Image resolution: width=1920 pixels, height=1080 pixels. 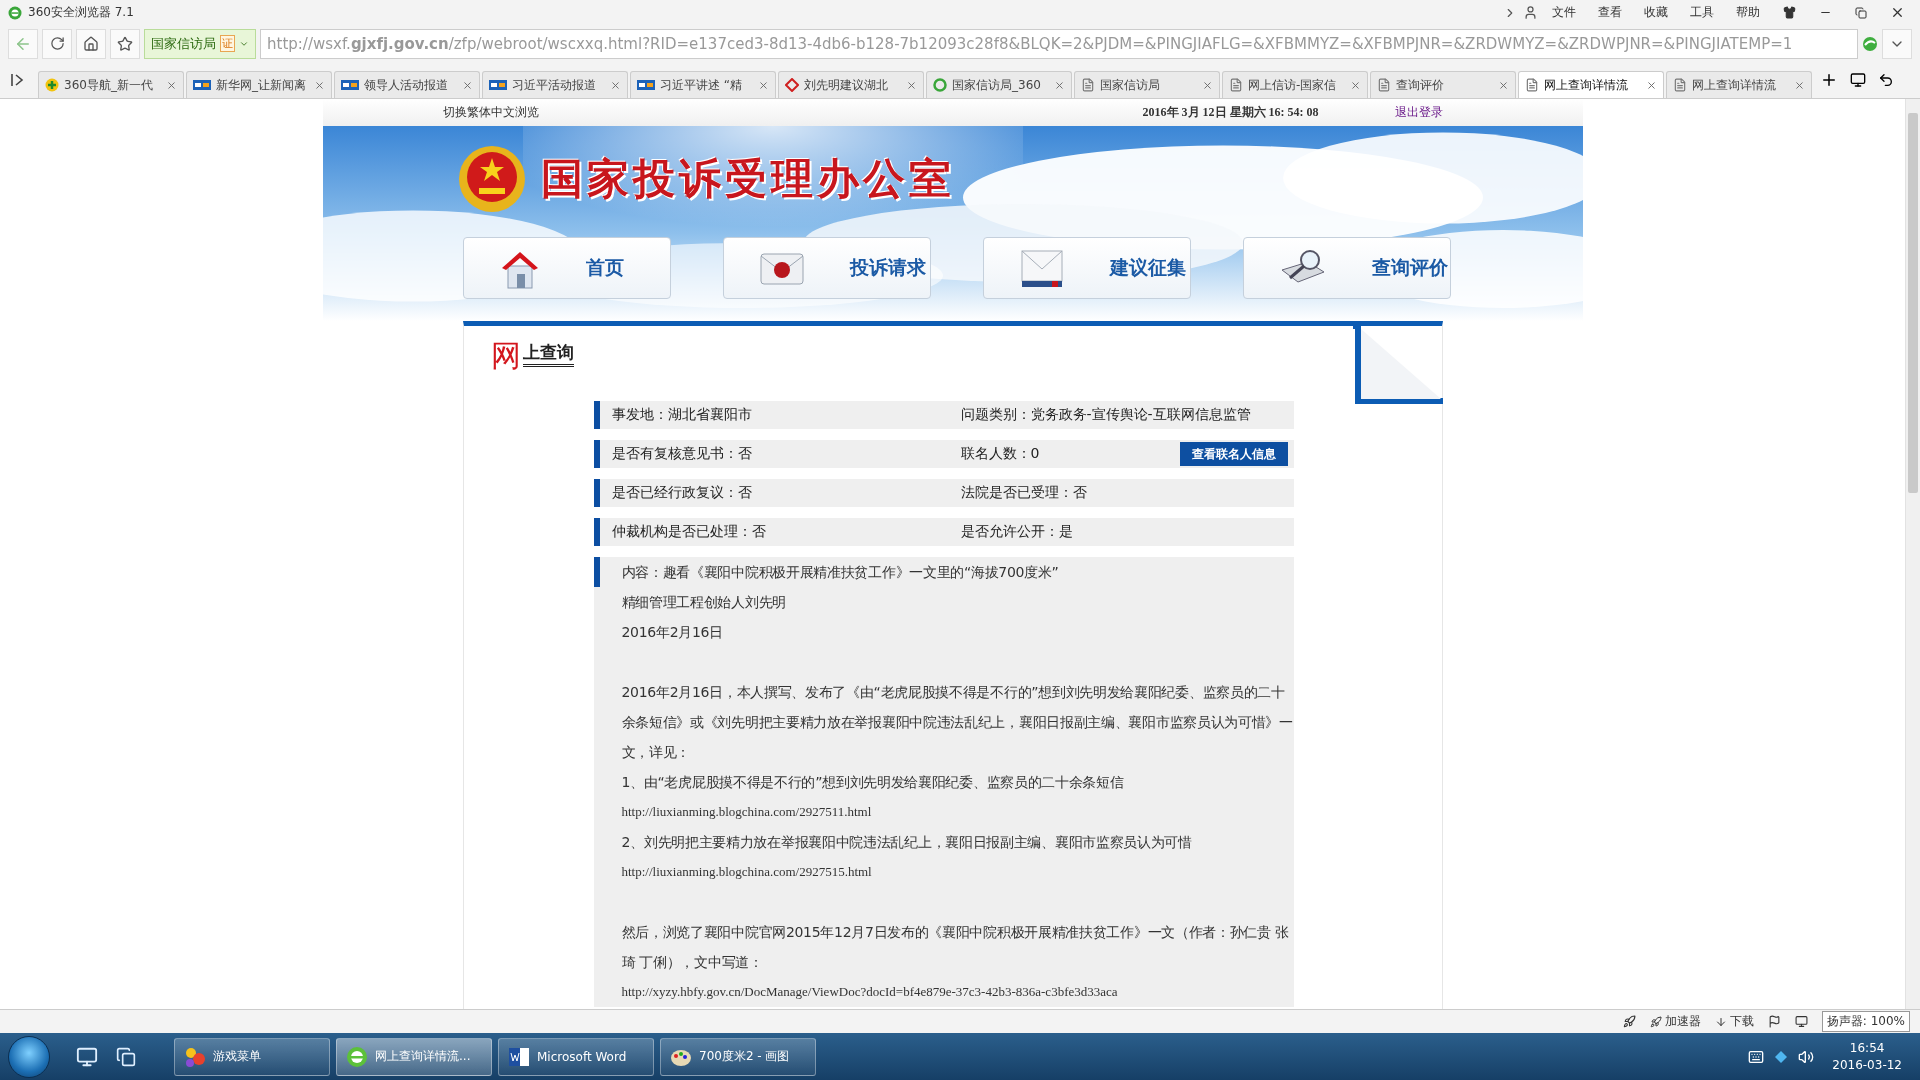 What do you see at coordinates (1912, 554) in the screenshot?
I see `scrollbar` at bounding box center [1912, 554].